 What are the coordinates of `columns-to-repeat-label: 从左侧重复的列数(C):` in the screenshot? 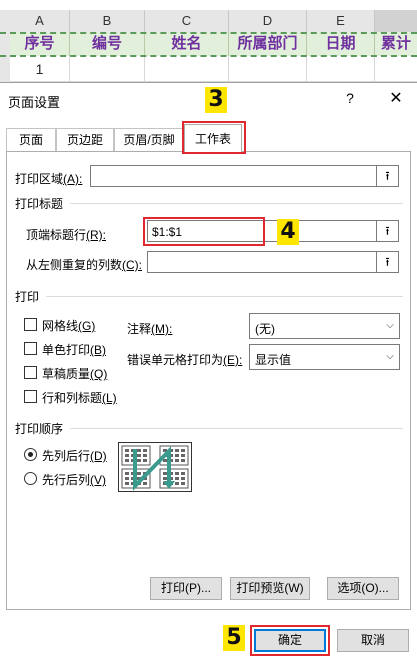 It's located at (84, 265).